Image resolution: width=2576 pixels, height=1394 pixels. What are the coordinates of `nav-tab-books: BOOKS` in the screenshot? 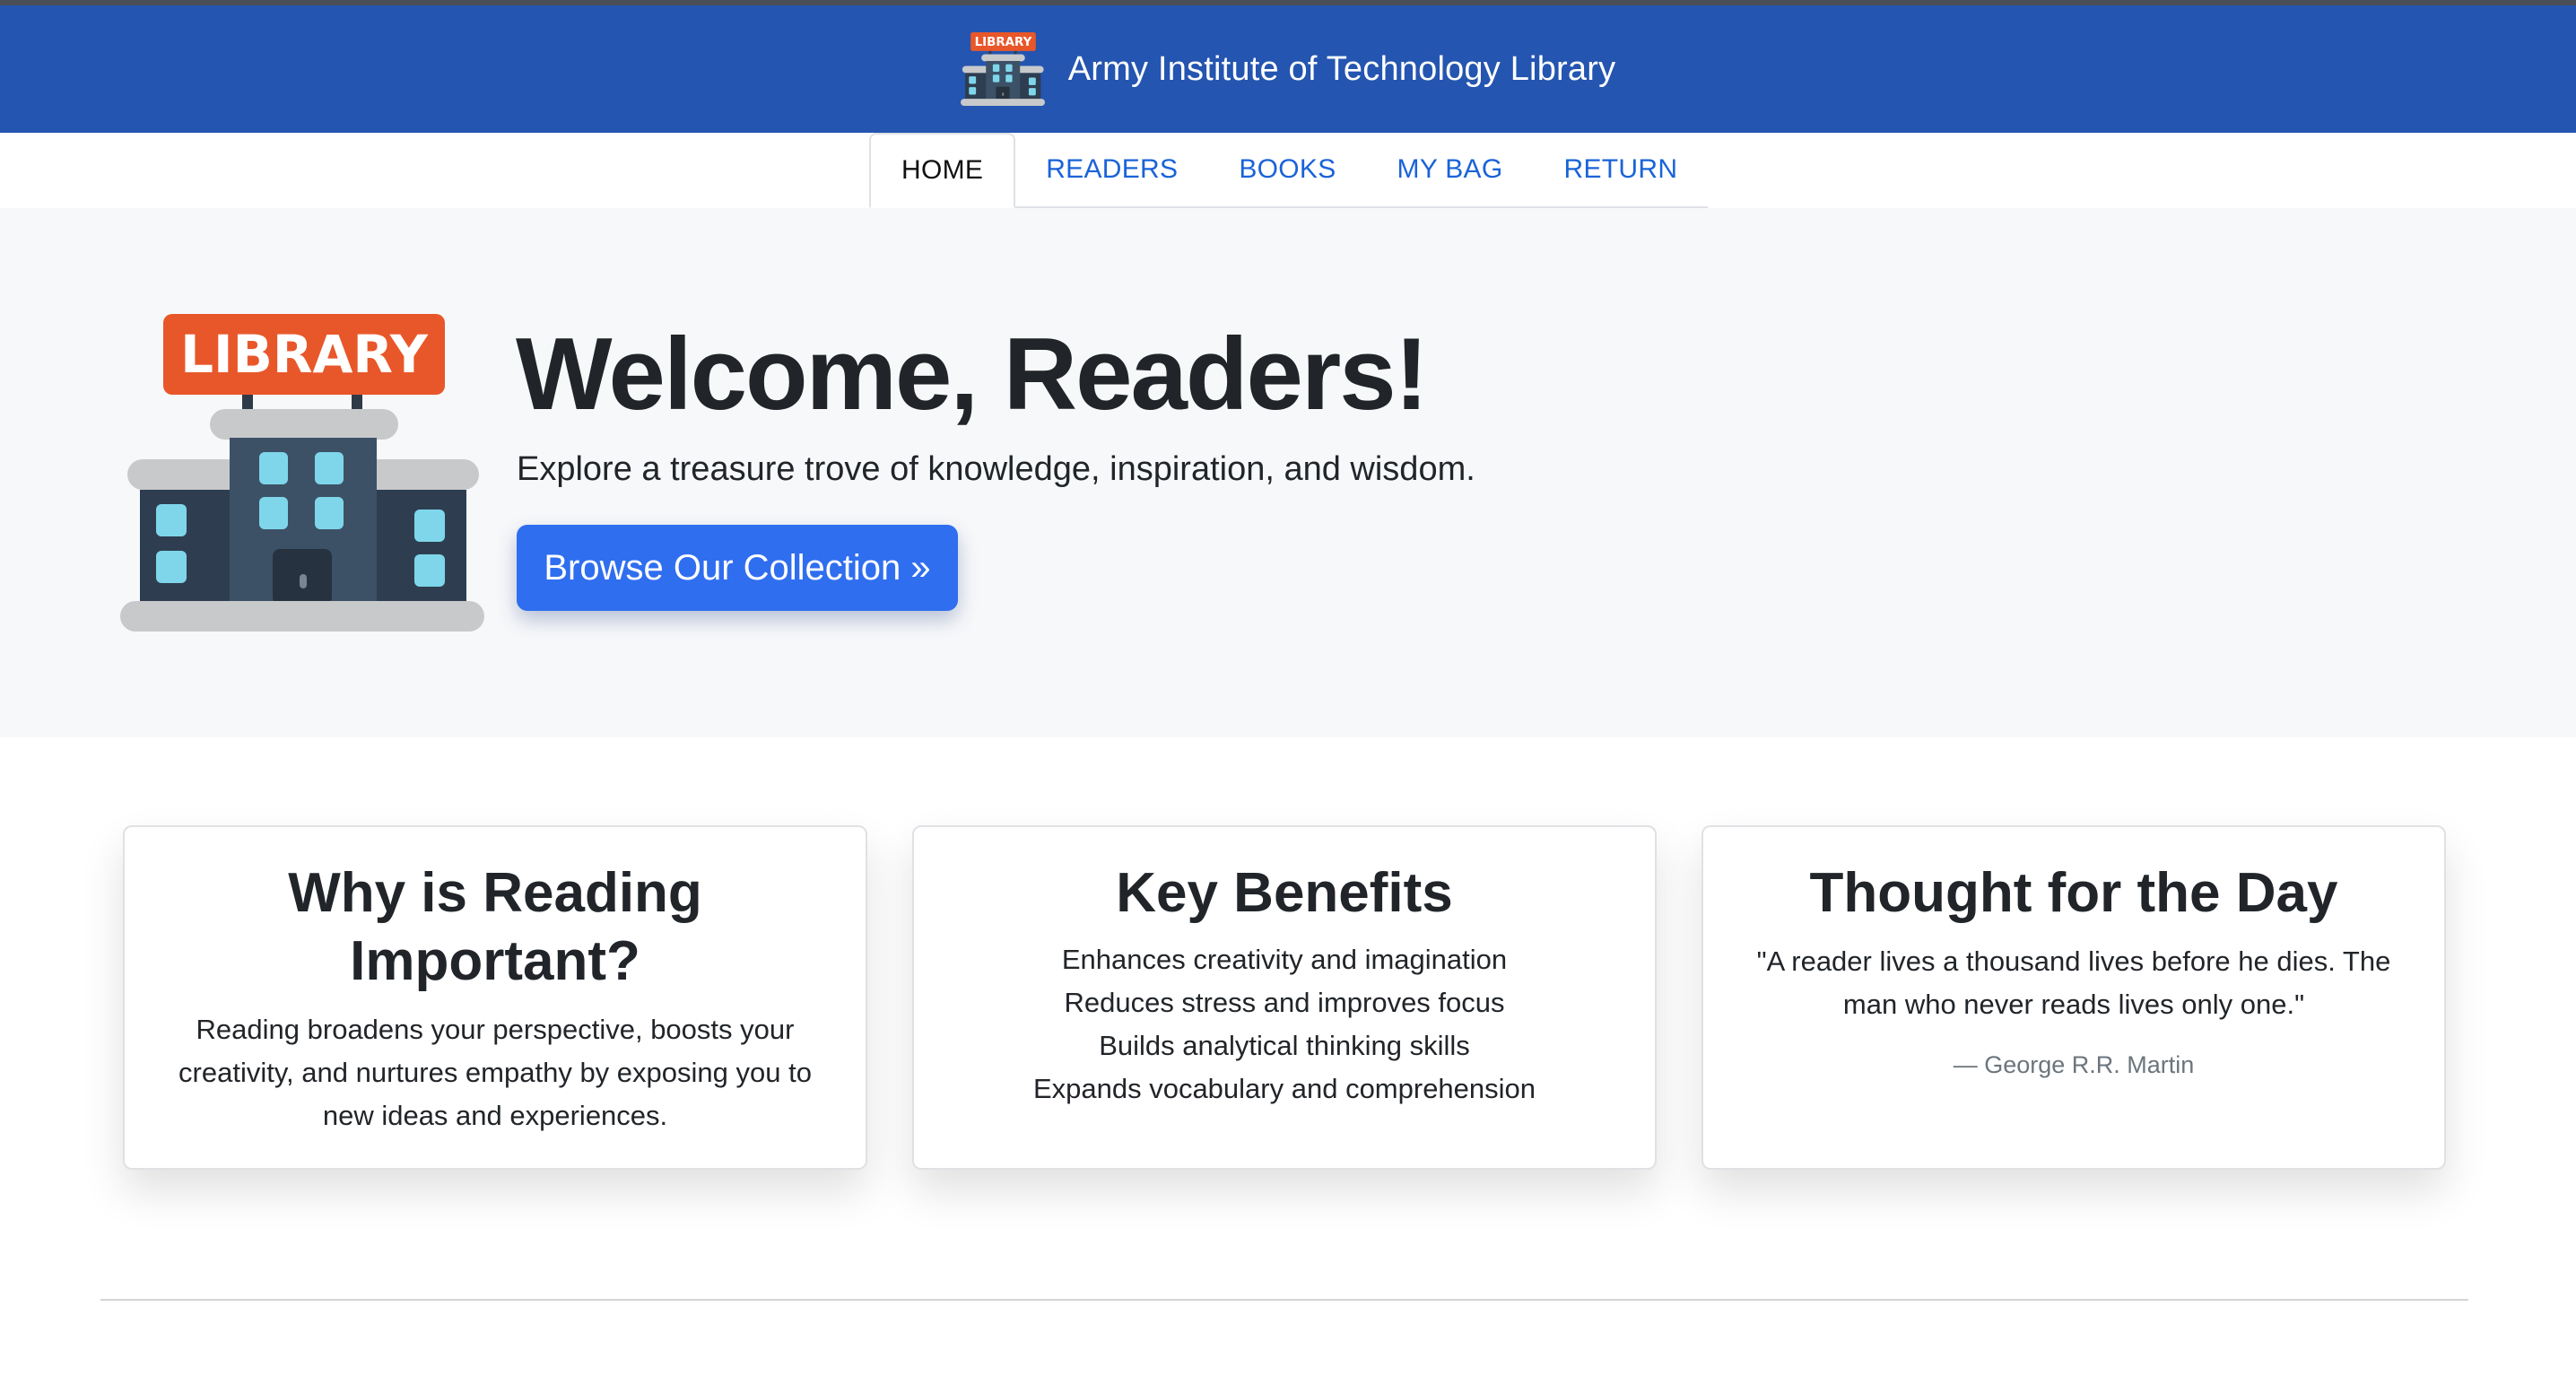 It's located at (1287, 169).